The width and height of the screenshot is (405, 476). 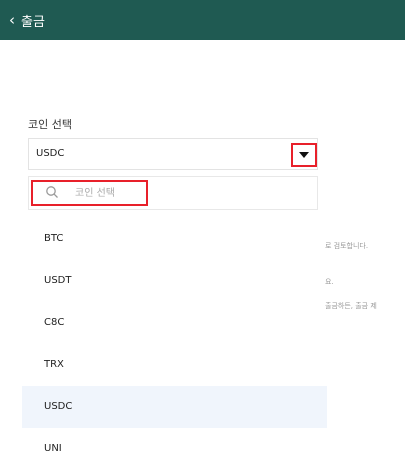 What do you see at coordinates (202, 20) in the screenshot?
I see `top-app-bar: ‹ 출금` at bounding box center [202, 20].